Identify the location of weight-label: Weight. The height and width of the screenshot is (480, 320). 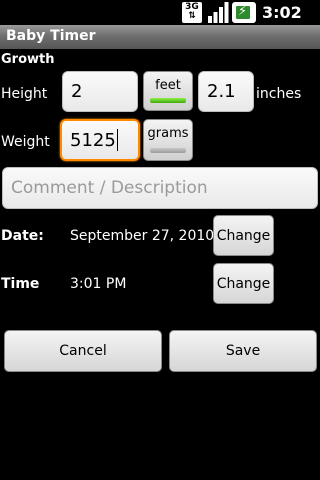
(25, 142).